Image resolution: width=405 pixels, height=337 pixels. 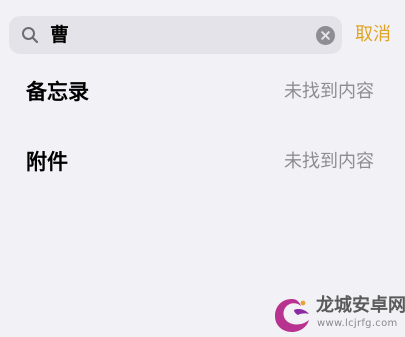 I want to click on search-icon, so click(x=30, y=35).